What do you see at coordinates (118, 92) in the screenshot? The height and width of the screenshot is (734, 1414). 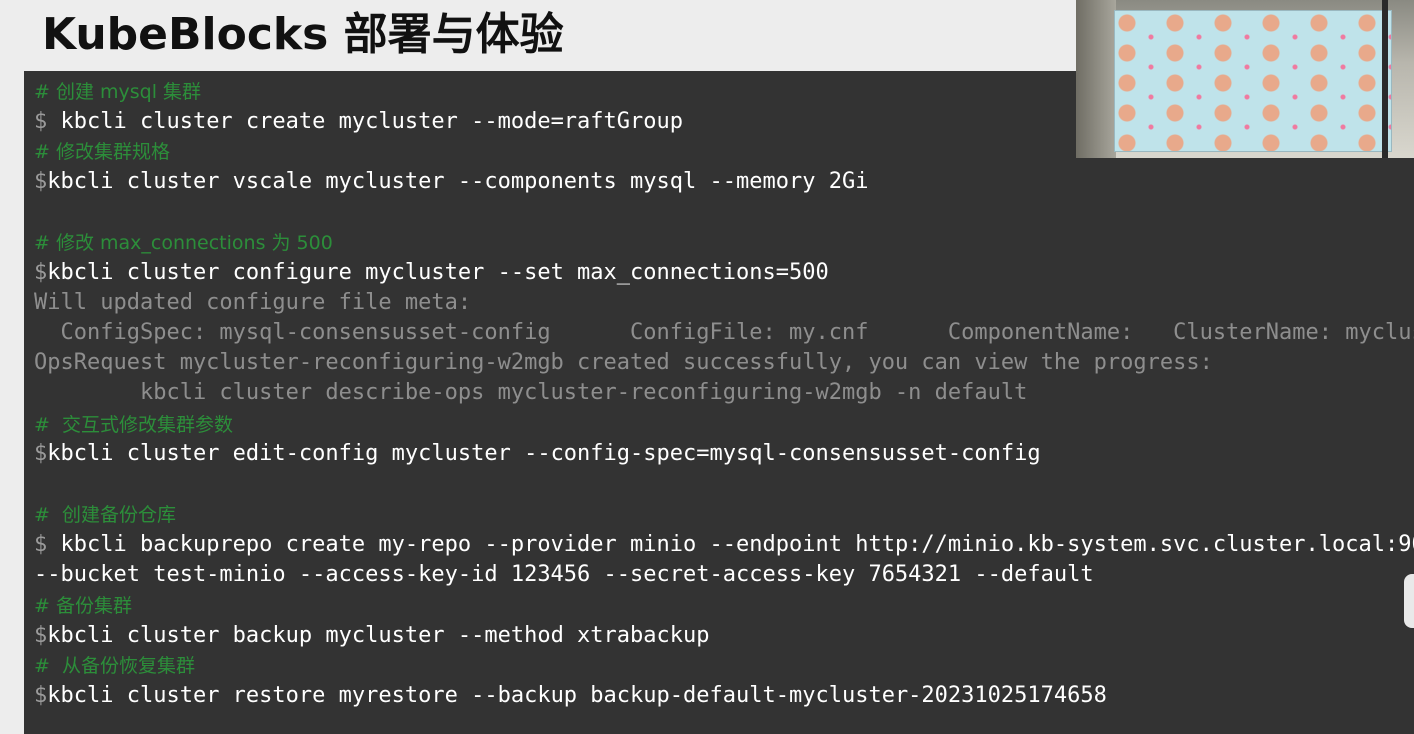 I see `terminal-comment: # 创建 mysql 集群` at bounding box center [118, 92].